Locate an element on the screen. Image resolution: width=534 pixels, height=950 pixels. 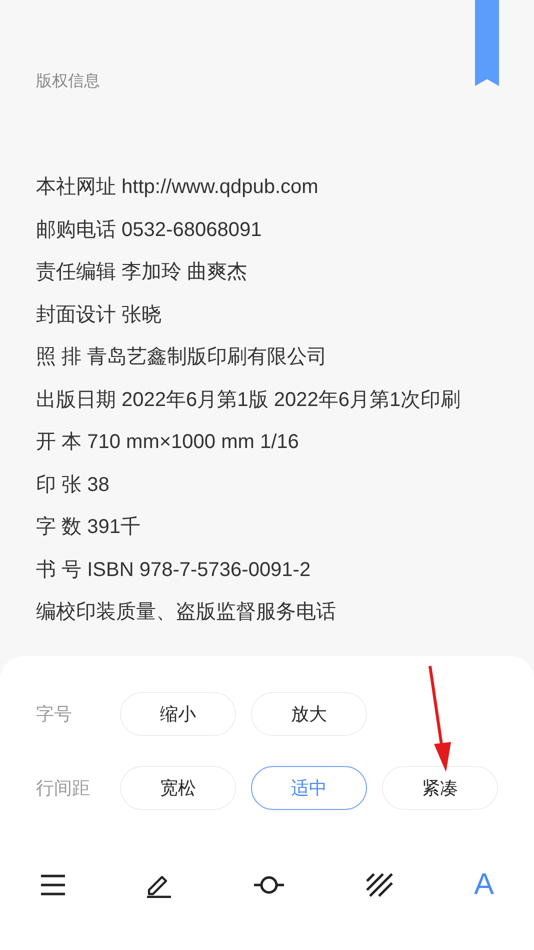
text-line: 印 张 38 is located at coordinates (73, 485).